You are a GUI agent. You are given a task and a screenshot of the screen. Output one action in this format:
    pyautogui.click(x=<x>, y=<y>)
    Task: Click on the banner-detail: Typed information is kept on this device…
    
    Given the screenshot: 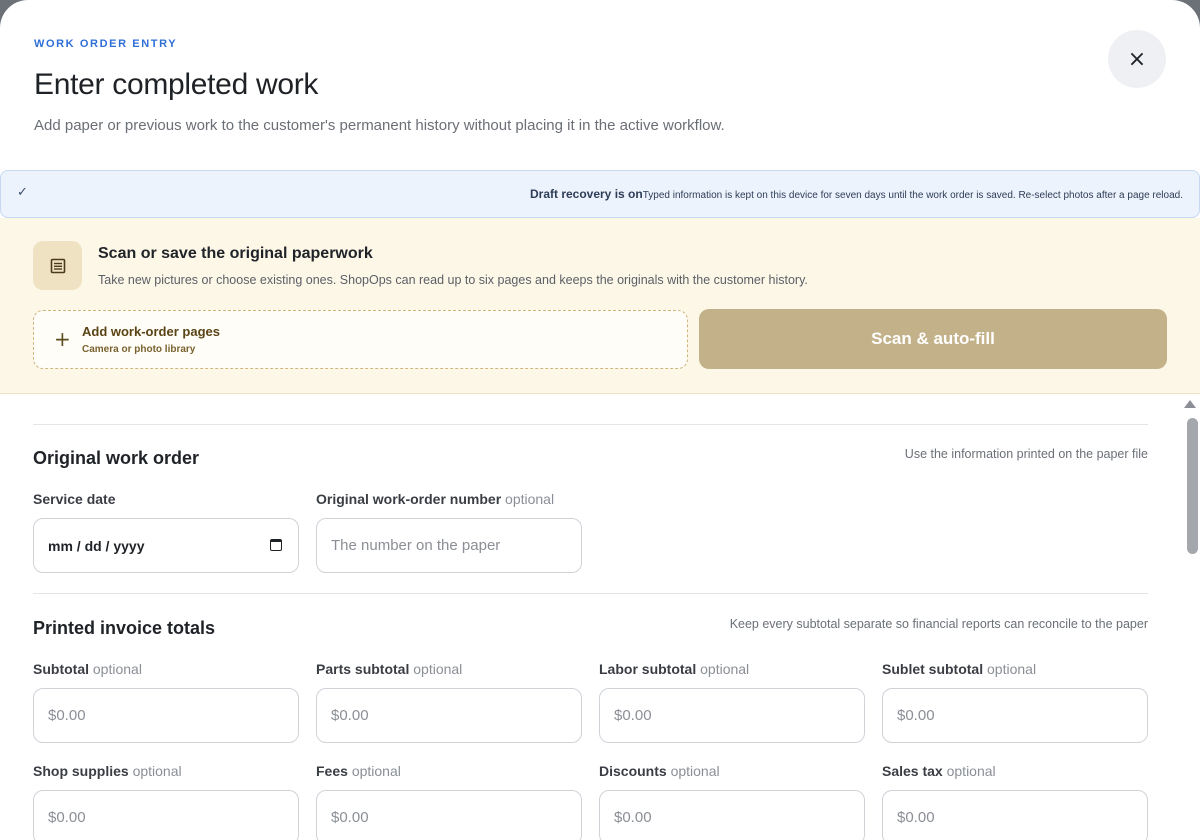 What is the action you would take?
    pyautogui.click(x=912, y=195)
    